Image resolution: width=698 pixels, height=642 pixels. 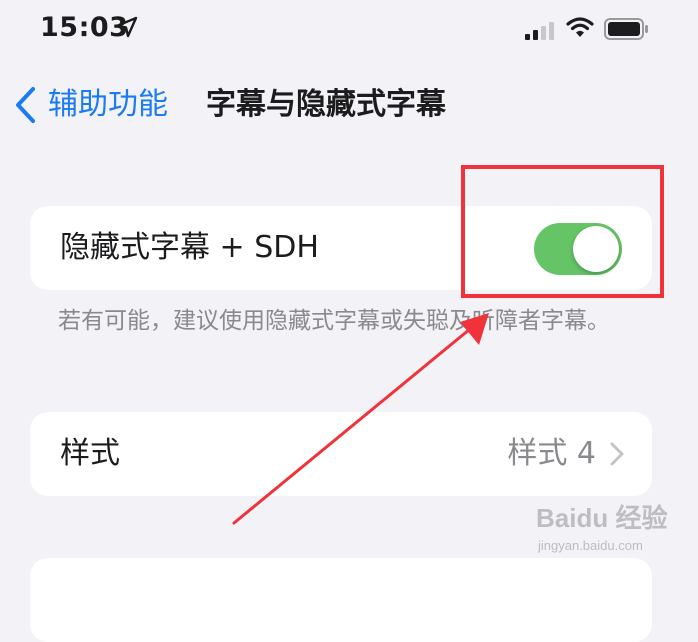 What do you see at coordinates (360, 419) in the screenshot?
I see `annotation-arrow-icon` at bounding box center [360, 419].